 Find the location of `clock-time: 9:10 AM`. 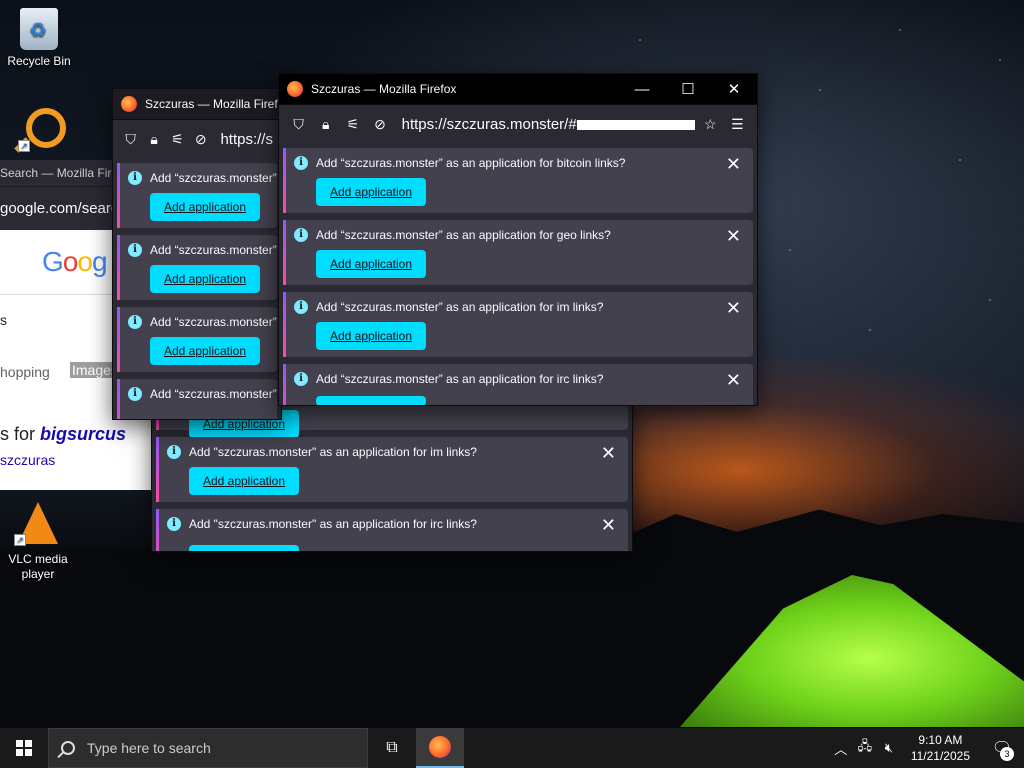

clock-time: 9:10 AM is located at coordinates (940, 740).